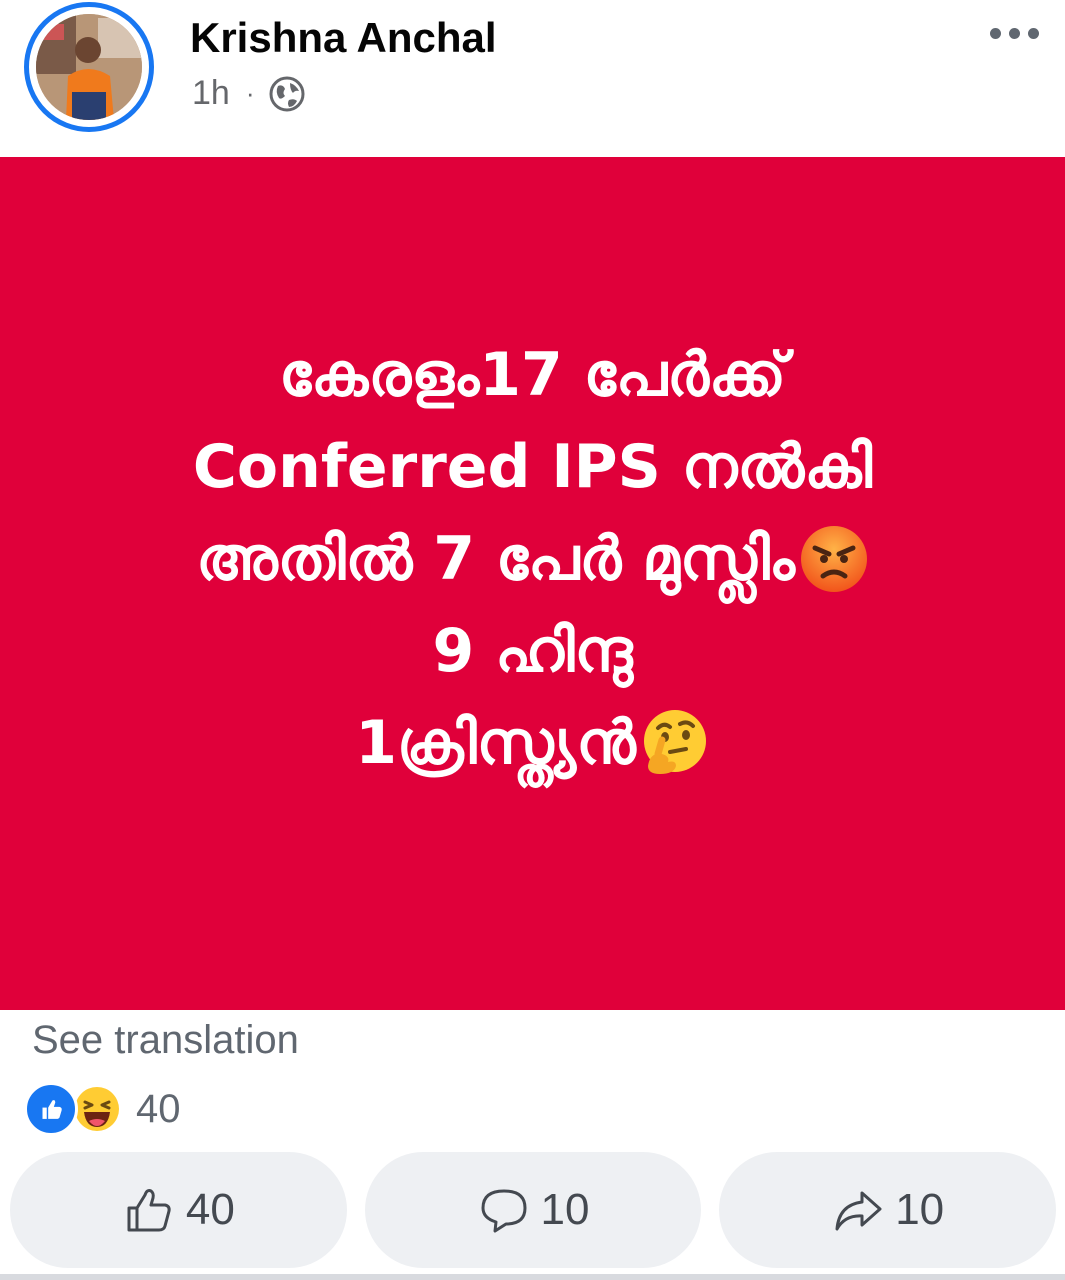  I want to click on comment-button: 10, so click(533, 1210).